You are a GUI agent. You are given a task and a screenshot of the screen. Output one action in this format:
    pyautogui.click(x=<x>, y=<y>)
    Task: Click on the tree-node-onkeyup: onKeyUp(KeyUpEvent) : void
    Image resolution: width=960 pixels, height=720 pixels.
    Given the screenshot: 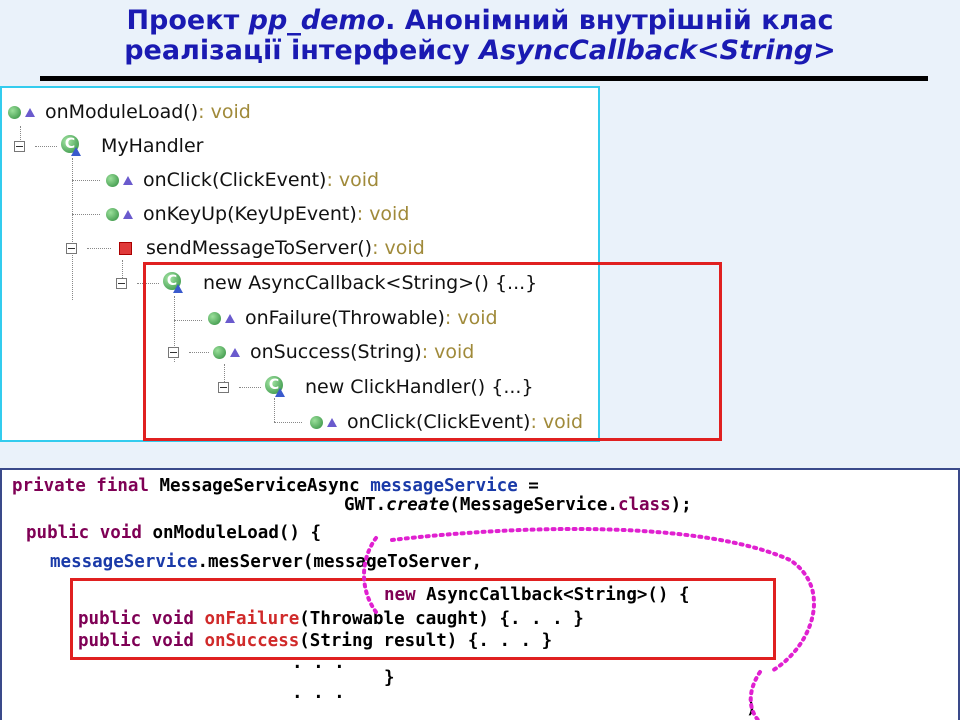 What is the action you would take?
    pyautogui.click(x=257, y=214)
    